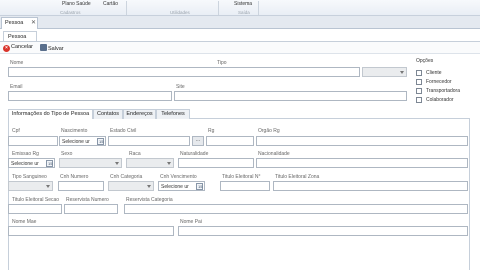 This screenshot has width=480, height=270. Describe the element at coordinates (191, 222) in the screenshot. I see `nome-pai-label: Nome Pai` at that location.